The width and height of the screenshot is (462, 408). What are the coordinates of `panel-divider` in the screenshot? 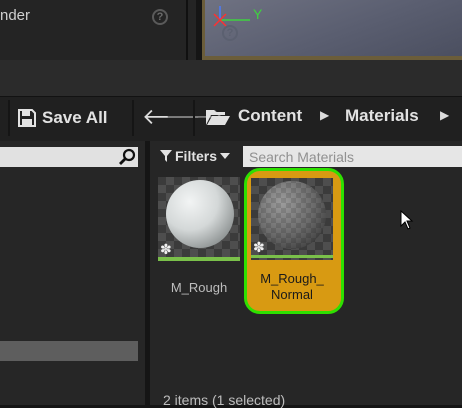 It's located at (187, 30).